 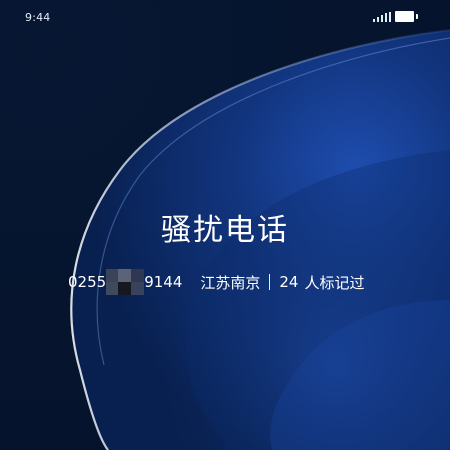 I want to click on caller-info-row: 0255 9144 江苏南京 24 人标记过, so click(x=216, y=282).